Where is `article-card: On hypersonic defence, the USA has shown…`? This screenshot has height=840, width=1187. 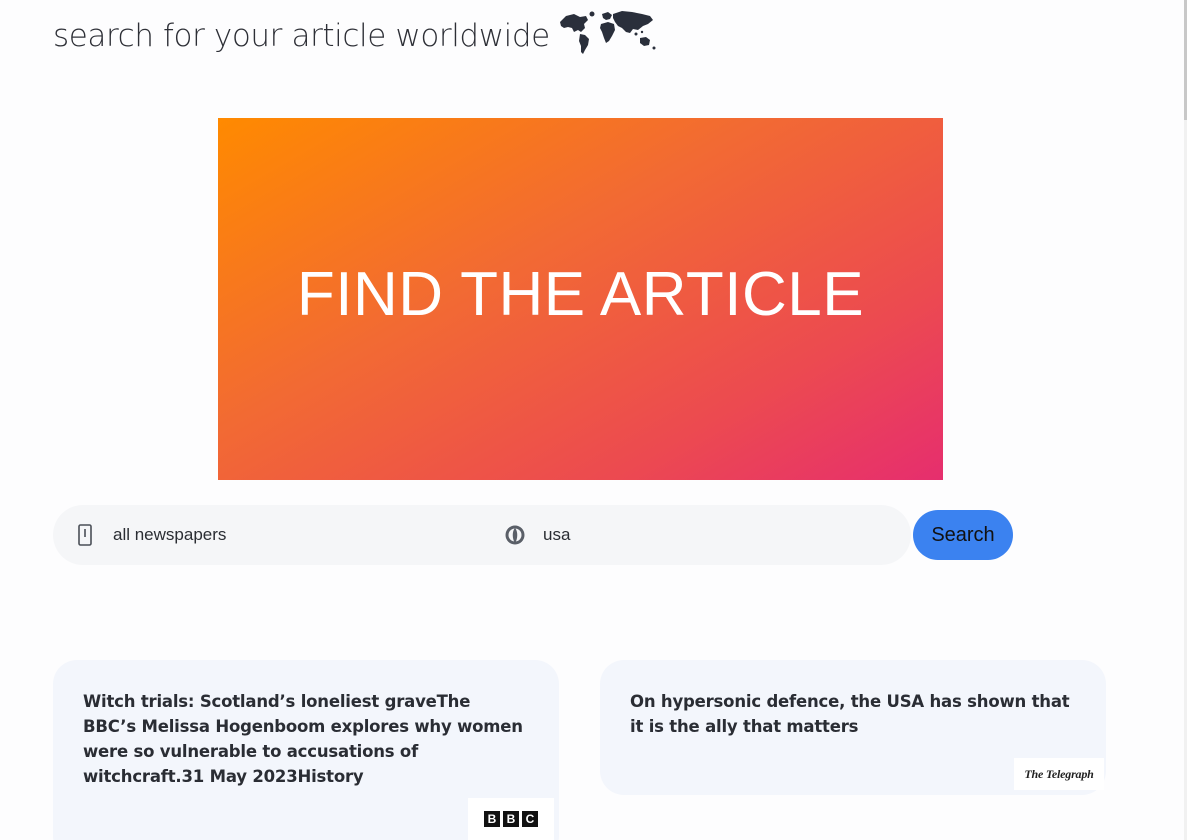
article-card: On hypersonic defence, the USA has shown… is located at coordinates (853, 727).